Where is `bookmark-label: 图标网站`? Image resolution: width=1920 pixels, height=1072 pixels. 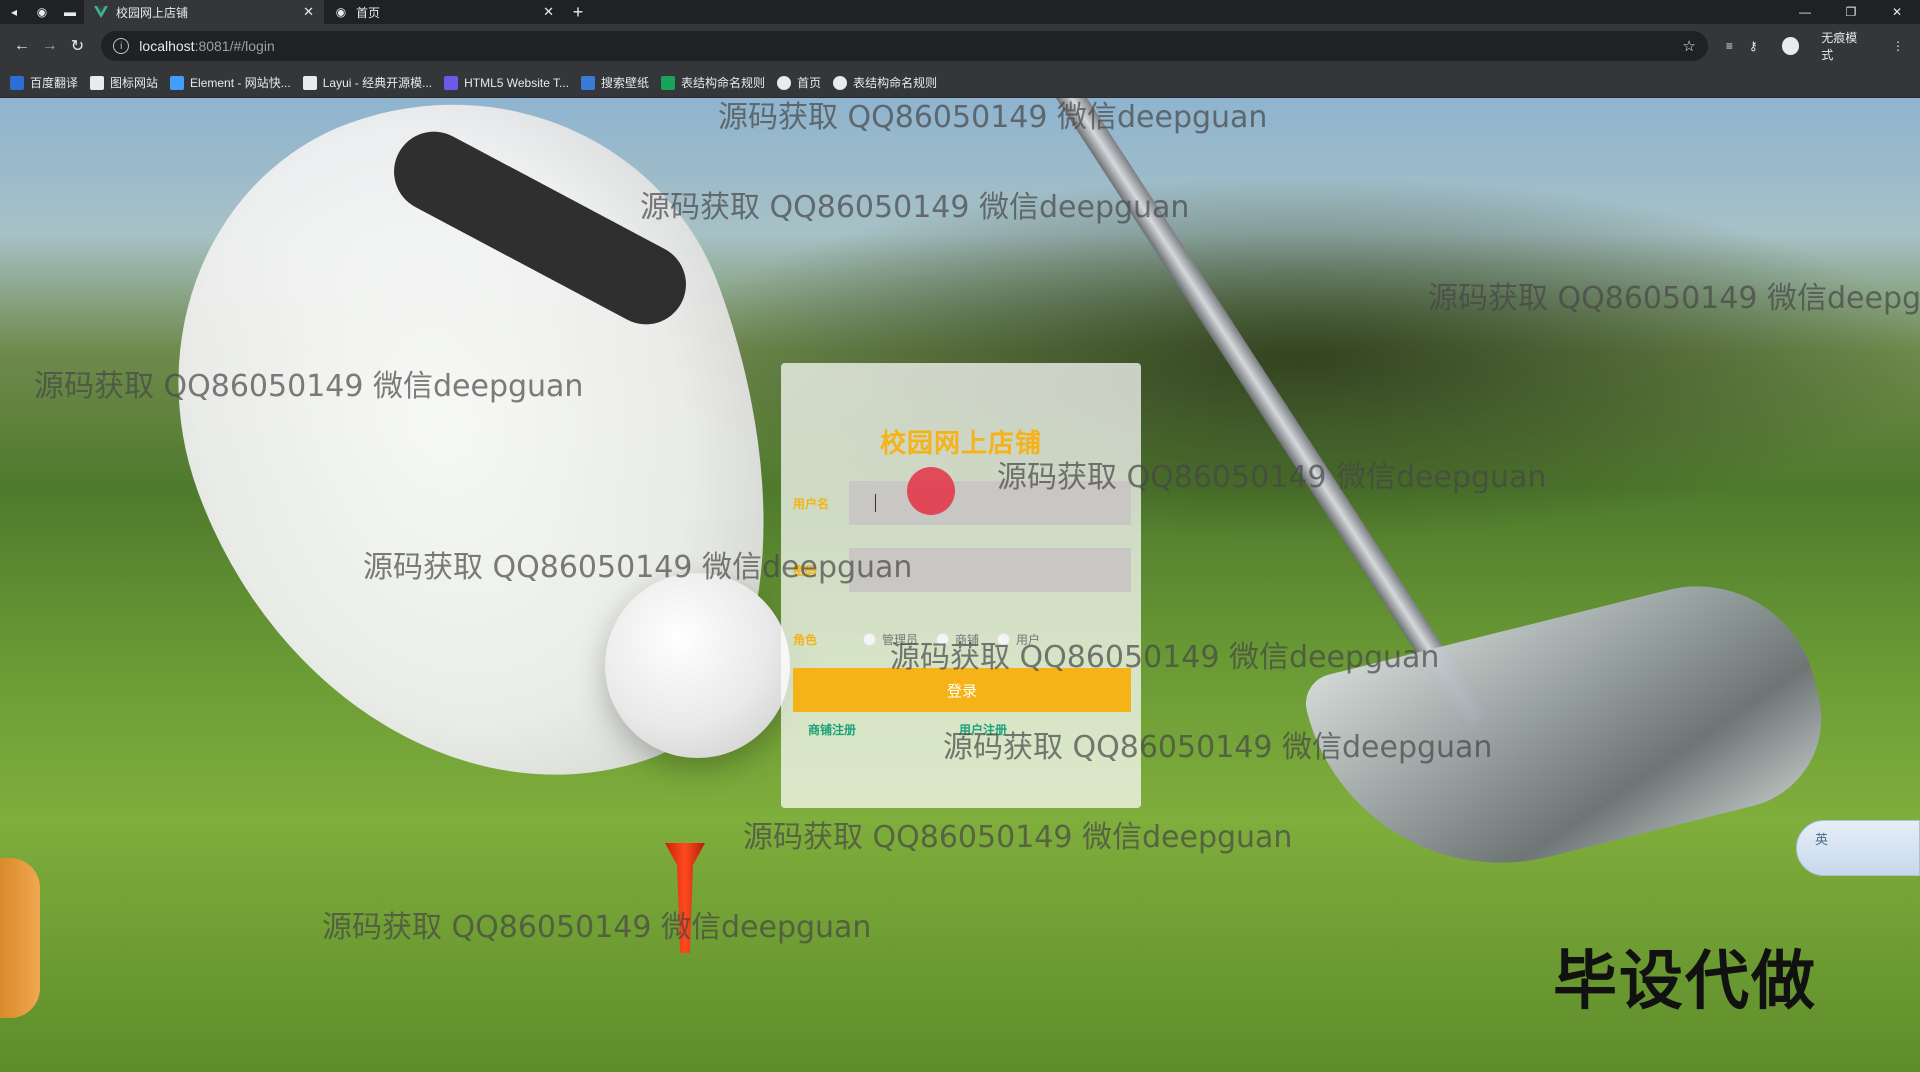
bookmark-label: 图标网站 is located at coordinates (134, 83).